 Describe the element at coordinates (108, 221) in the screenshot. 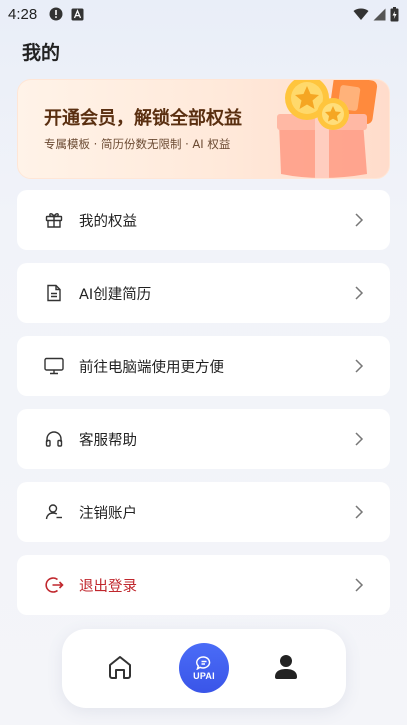

I see `menu-item-label: 我的权益` at that location.